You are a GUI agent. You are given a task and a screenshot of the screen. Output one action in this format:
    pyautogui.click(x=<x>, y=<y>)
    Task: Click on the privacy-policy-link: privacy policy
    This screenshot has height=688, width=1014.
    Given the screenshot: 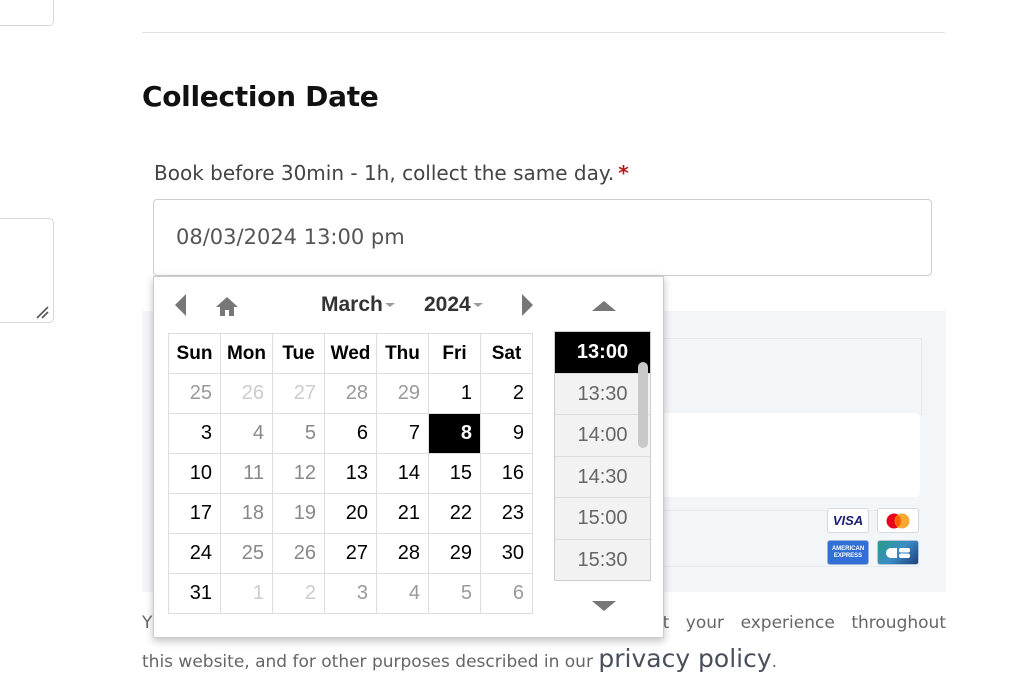 What is the action you would take?
    pyautogui.click(x=684, y=658)
    